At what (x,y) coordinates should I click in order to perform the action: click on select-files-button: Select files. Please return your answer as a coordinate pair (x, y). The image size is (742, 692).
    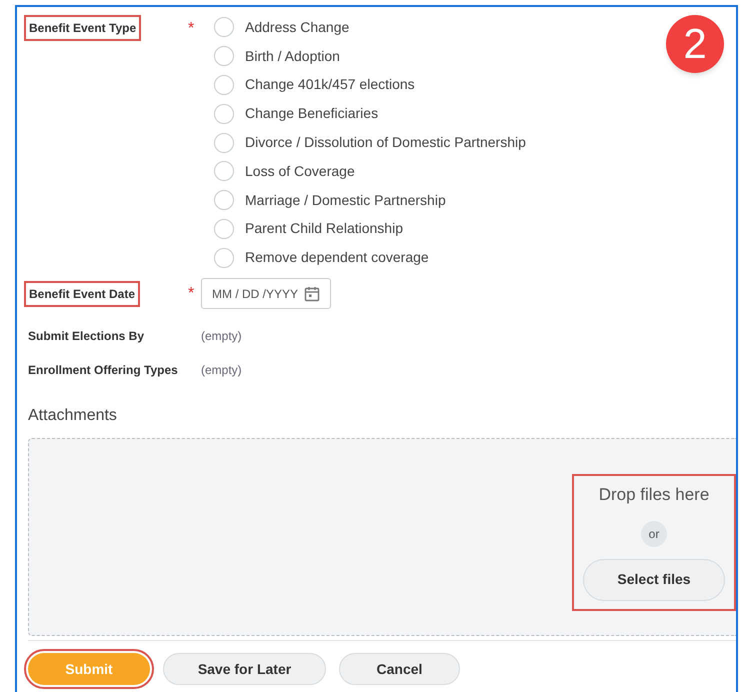
    Looking at the image, I should click on (654, 579).